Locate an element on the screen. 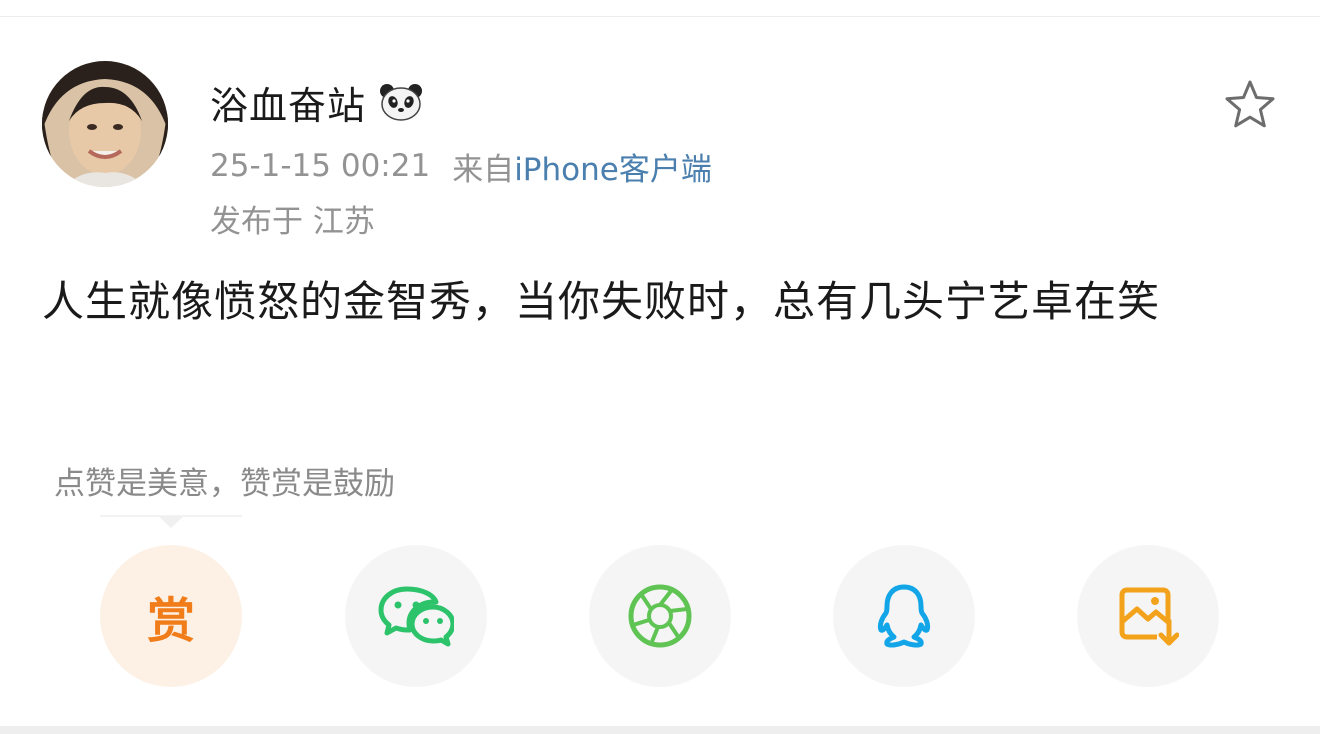 Image resolution: width=1320 pixels, height=734 pixels. wechat-moments-icon is located at coordinates (660, 616).